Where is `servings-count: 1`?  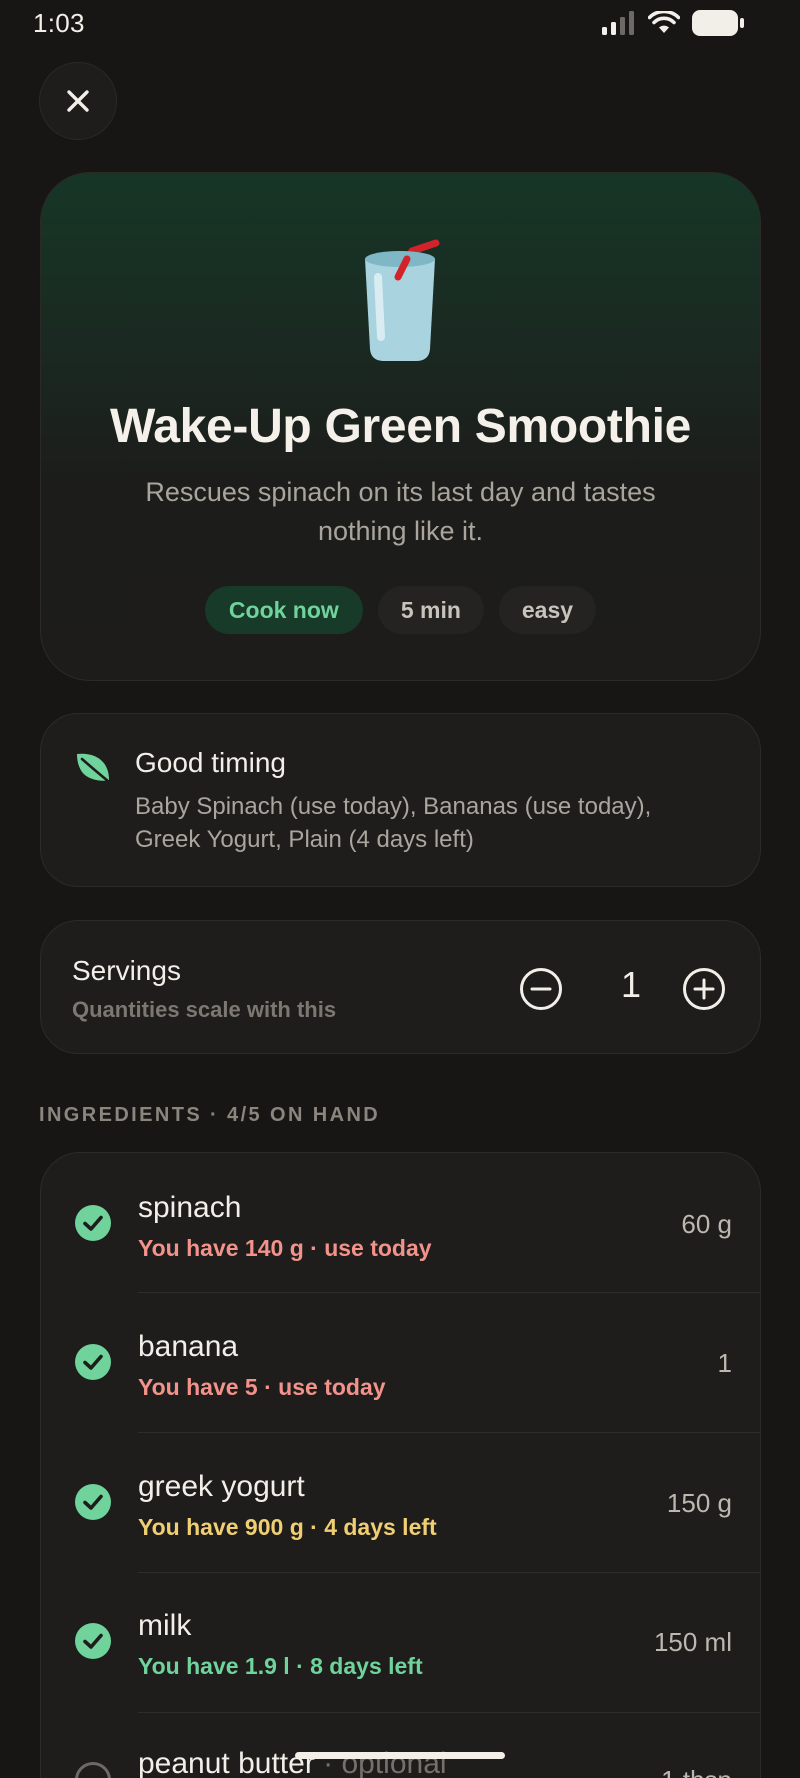
servings-count: 1 is located at coordinates (631, 984).